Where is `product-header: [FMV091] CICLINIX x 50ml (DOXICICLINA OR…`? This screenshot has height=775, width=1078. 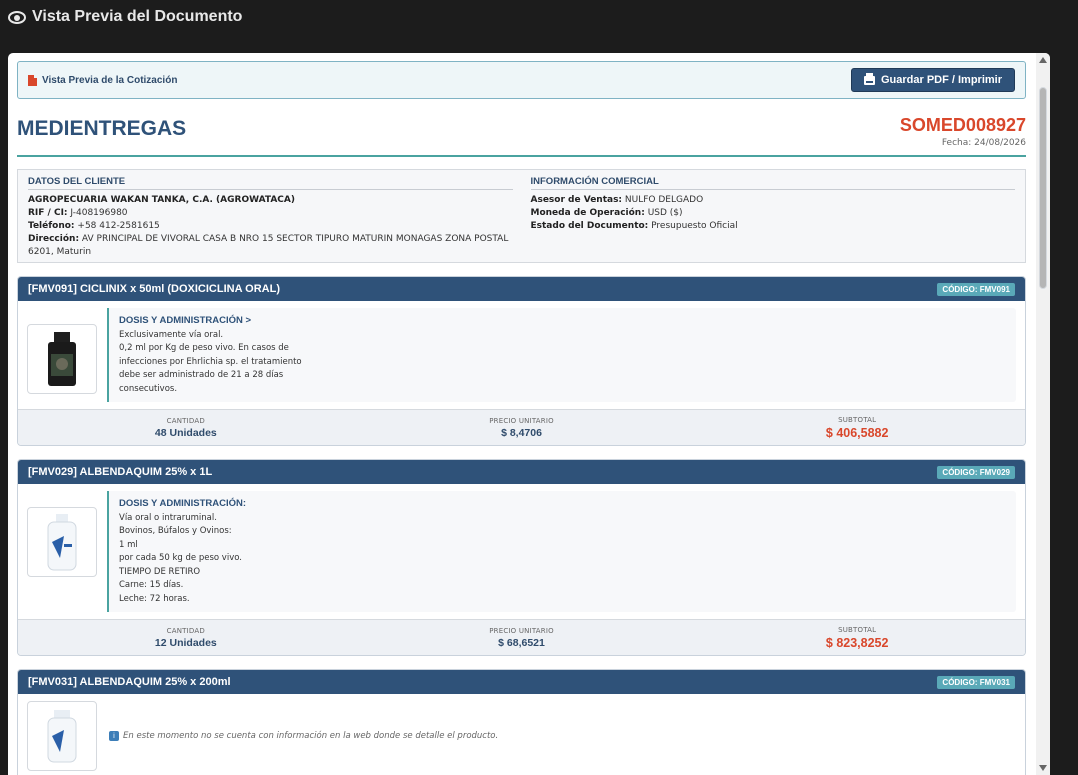
product-header: [FMV091] CICLINIX x 50ml (DOXICICLINA OR… is located at coordinates (521, 289).